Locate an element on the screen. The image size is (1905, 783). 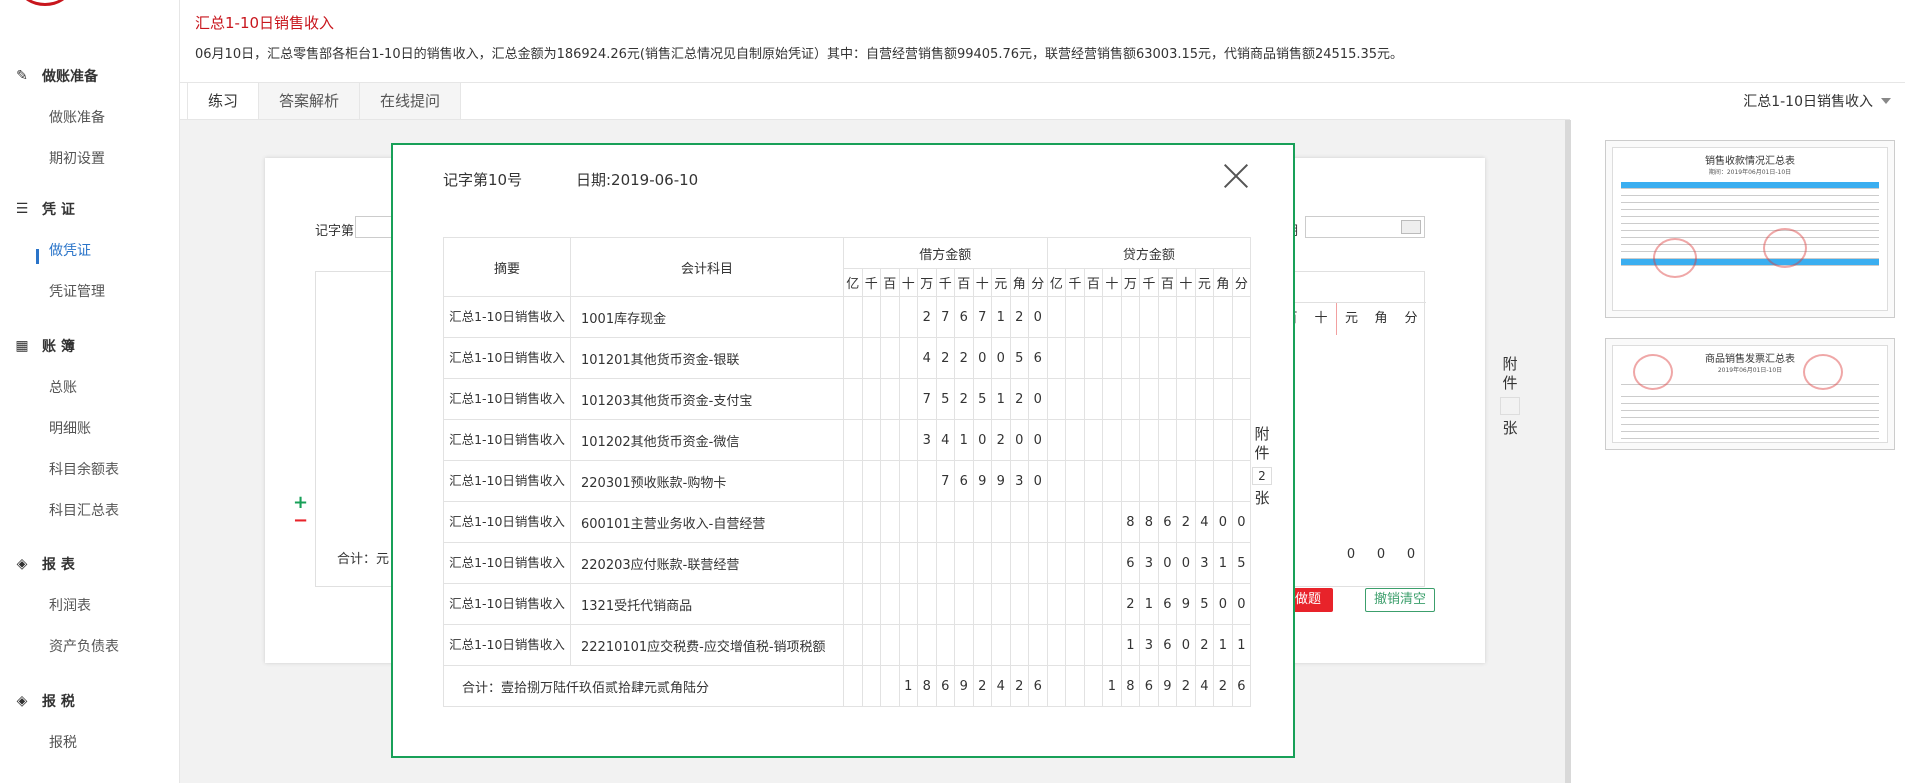
sidebar-item: 凭证管理 is located at coordinates (77, 291).